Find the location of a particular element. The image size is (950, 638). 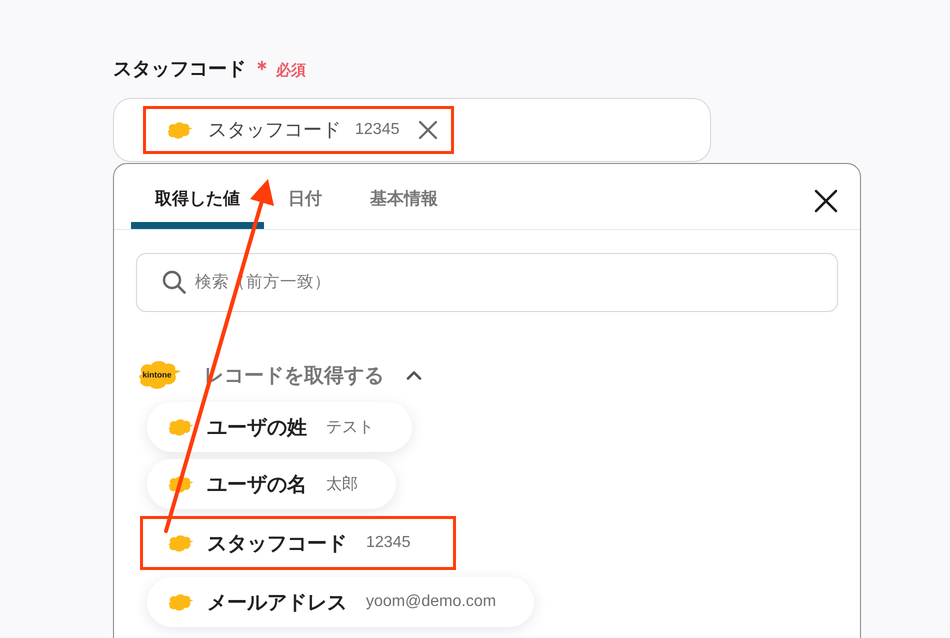

field-label: スタッフコード is located at coordinates (179, 70).